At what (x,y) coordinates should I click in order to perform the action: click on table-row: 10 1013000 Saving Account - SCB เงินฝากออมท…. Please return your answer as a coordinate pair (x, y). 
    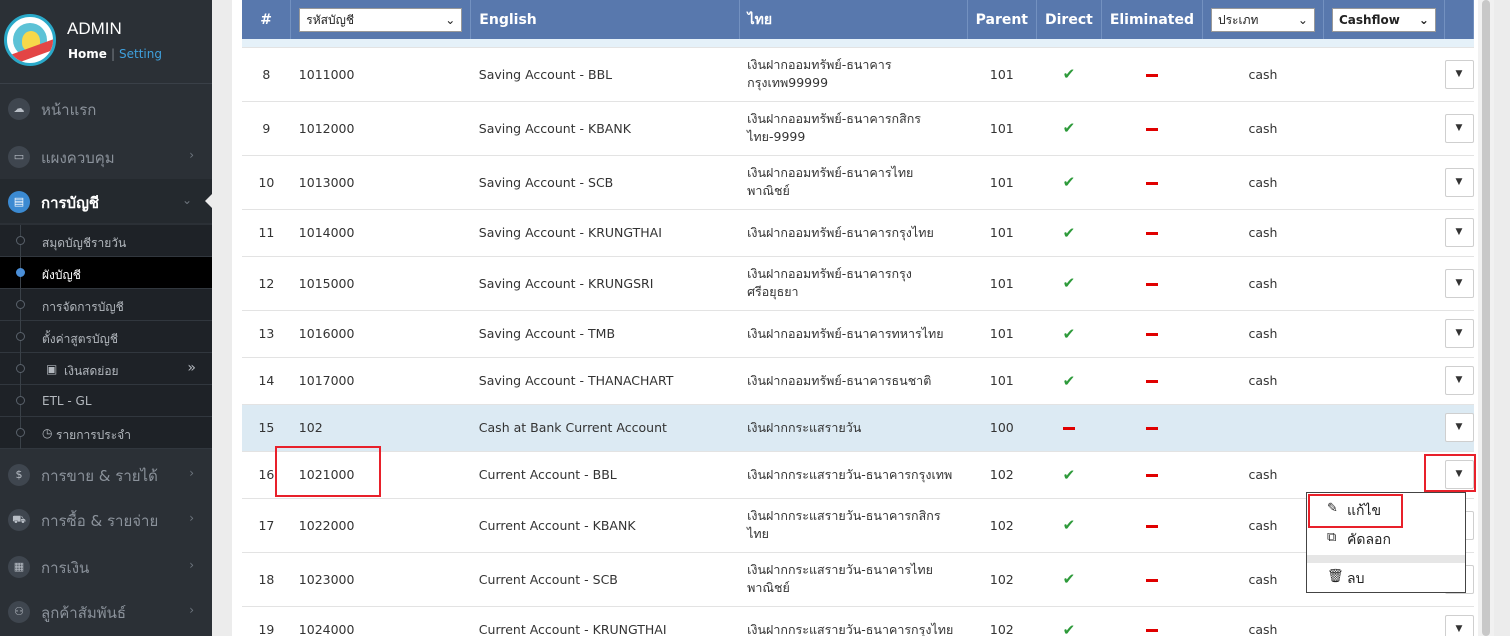
    Looking at the image, I should click on (858, 182).